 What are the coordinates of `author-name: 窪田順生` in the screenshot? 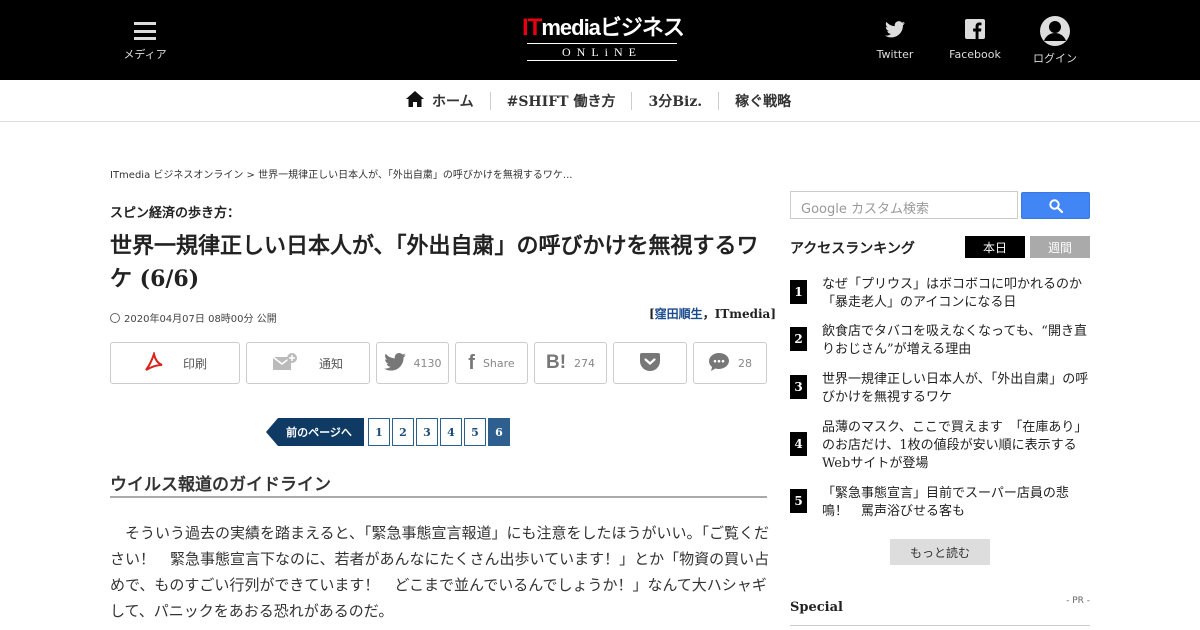 It's located at (679, 314).